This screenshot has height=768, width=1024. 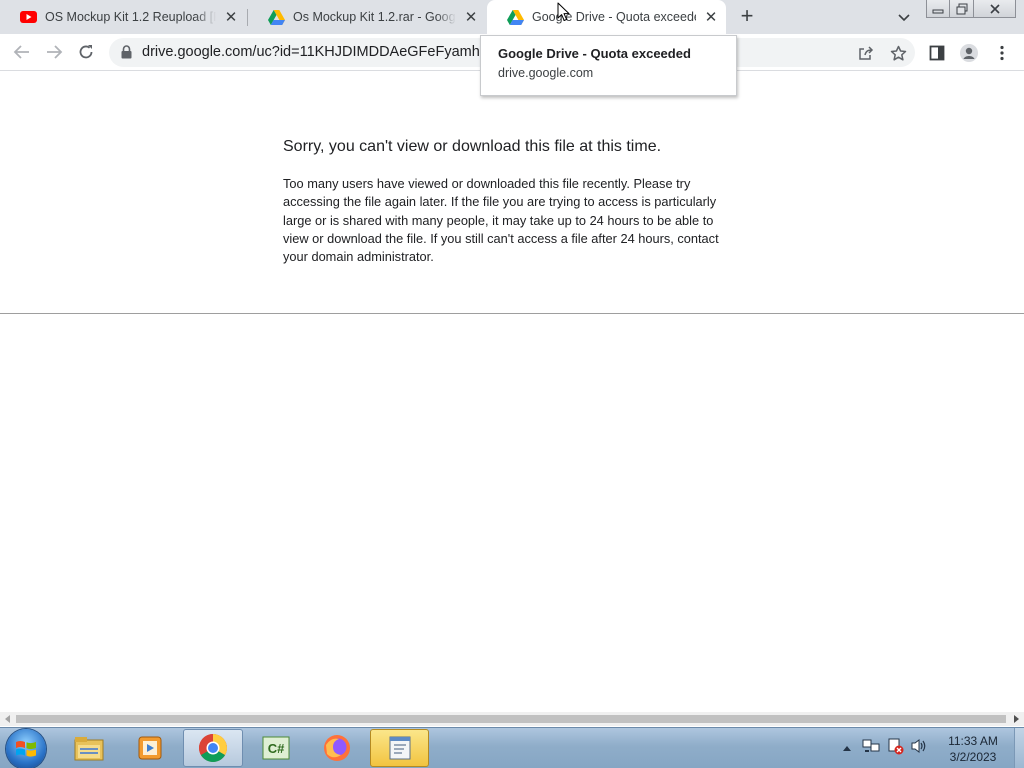 I want to click on csharp-icon: C#, so click(x=276, y=748).